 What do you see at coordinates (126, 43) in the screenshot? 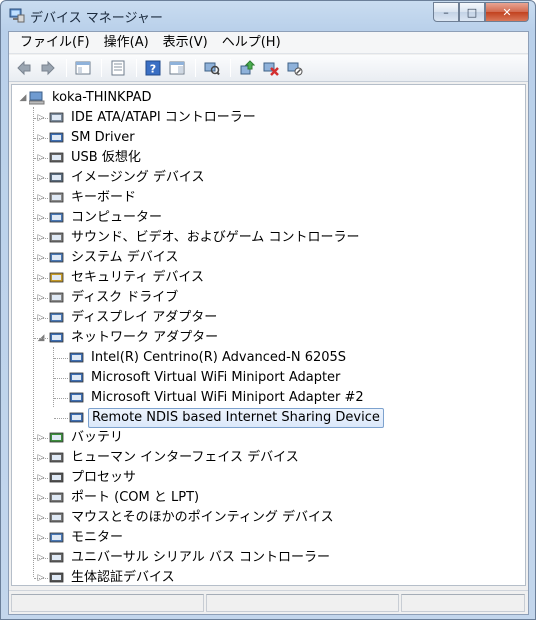
I see `menu-action: 操作(A)` at bounding box center [126, 43].